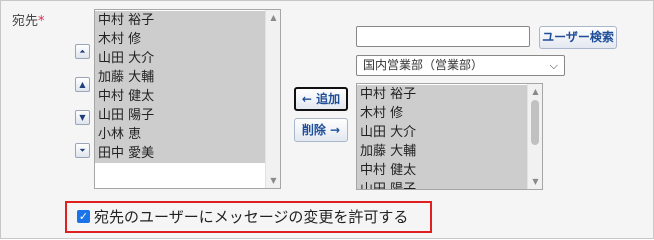 The width and height of the screenshot is (654, 240). Describe the element at coordinates (251, 216) in the screenshot. I see `allow-edit-label: 宛先のユーザーにメッセージの変更を許可する` at that location.